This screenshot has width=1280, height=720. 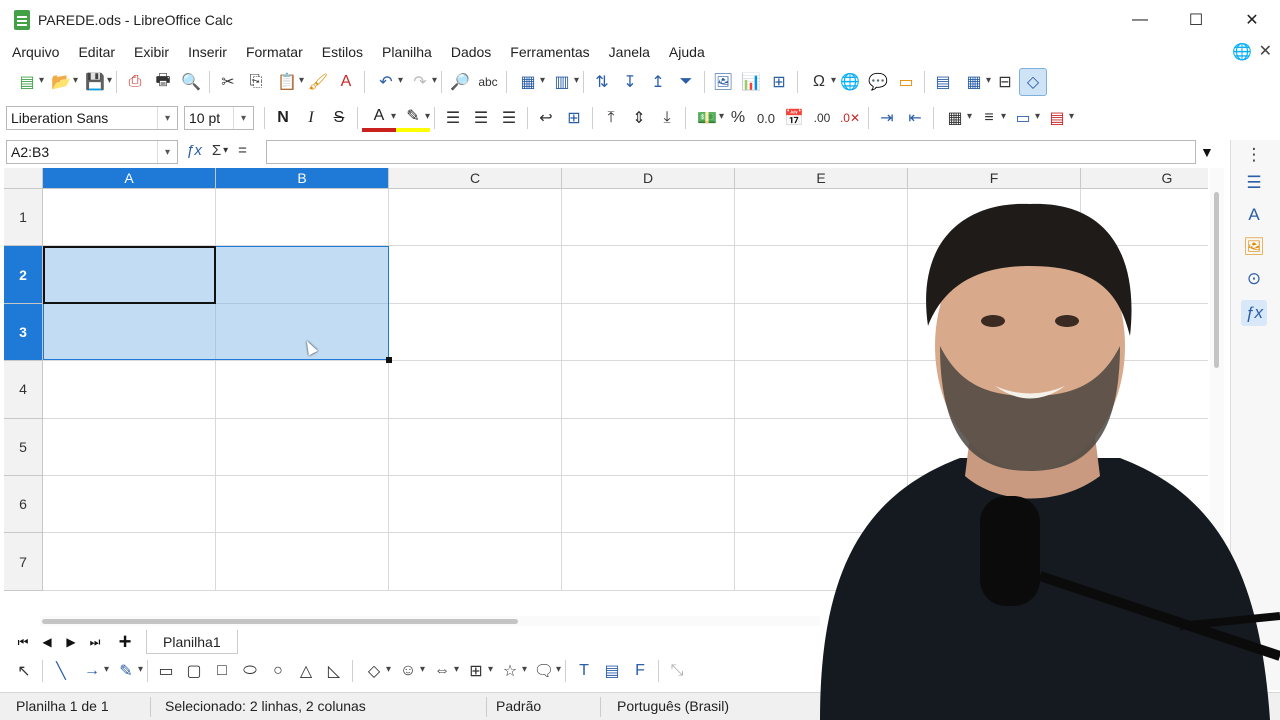 I want to click on cell-d6, so click(x=648, y=505).